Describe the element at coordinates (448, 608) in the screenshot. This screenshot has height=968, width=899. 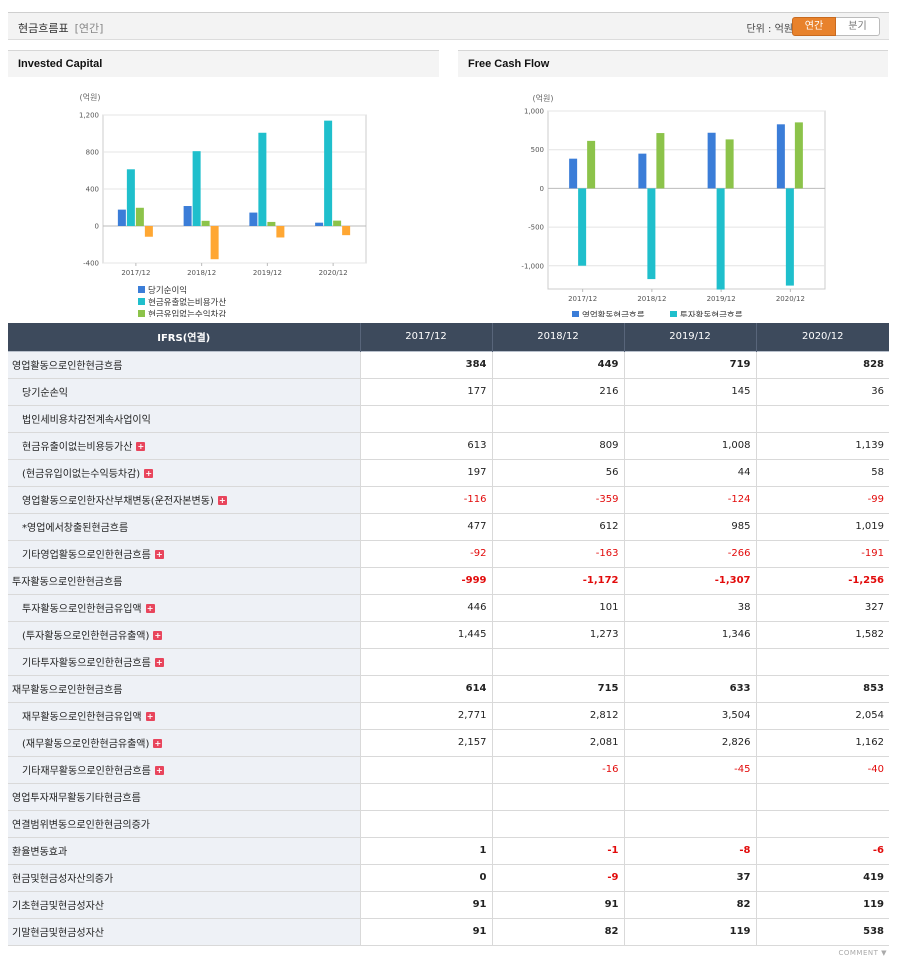
I see `table-row: 투자활동으로인한현금유입액 +446 101 38 327` at that location.